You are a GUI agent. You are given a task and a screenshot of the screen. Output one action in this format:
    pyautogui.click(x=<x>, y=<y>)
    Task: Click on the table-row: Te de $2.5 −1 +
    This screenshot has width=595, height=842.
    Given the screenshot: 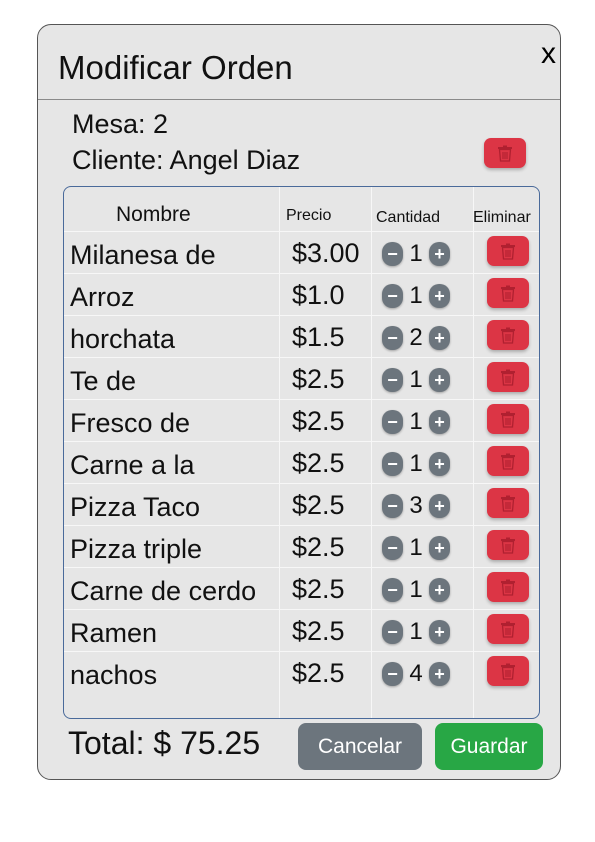 What is the action you would take?
    pyautogui.click(x=301, y=378)
    